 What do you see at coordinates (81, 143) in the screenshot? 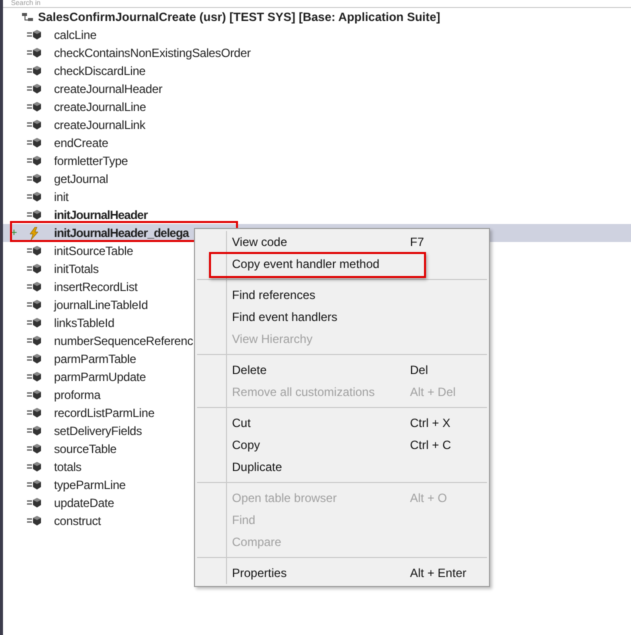
I see `tree-item-label: endCreate` at bounding box center [81, 143].